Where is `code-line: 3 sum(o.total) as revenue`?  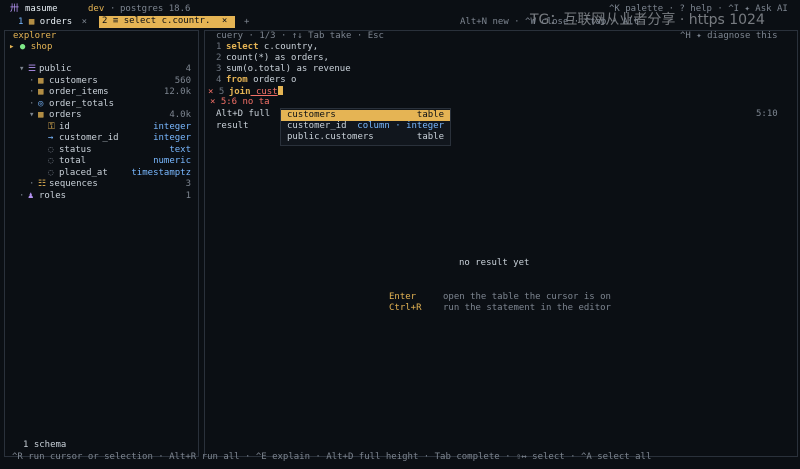 code-line: 3 sum(o.total) as revenue is located at coordinates (283, 69).